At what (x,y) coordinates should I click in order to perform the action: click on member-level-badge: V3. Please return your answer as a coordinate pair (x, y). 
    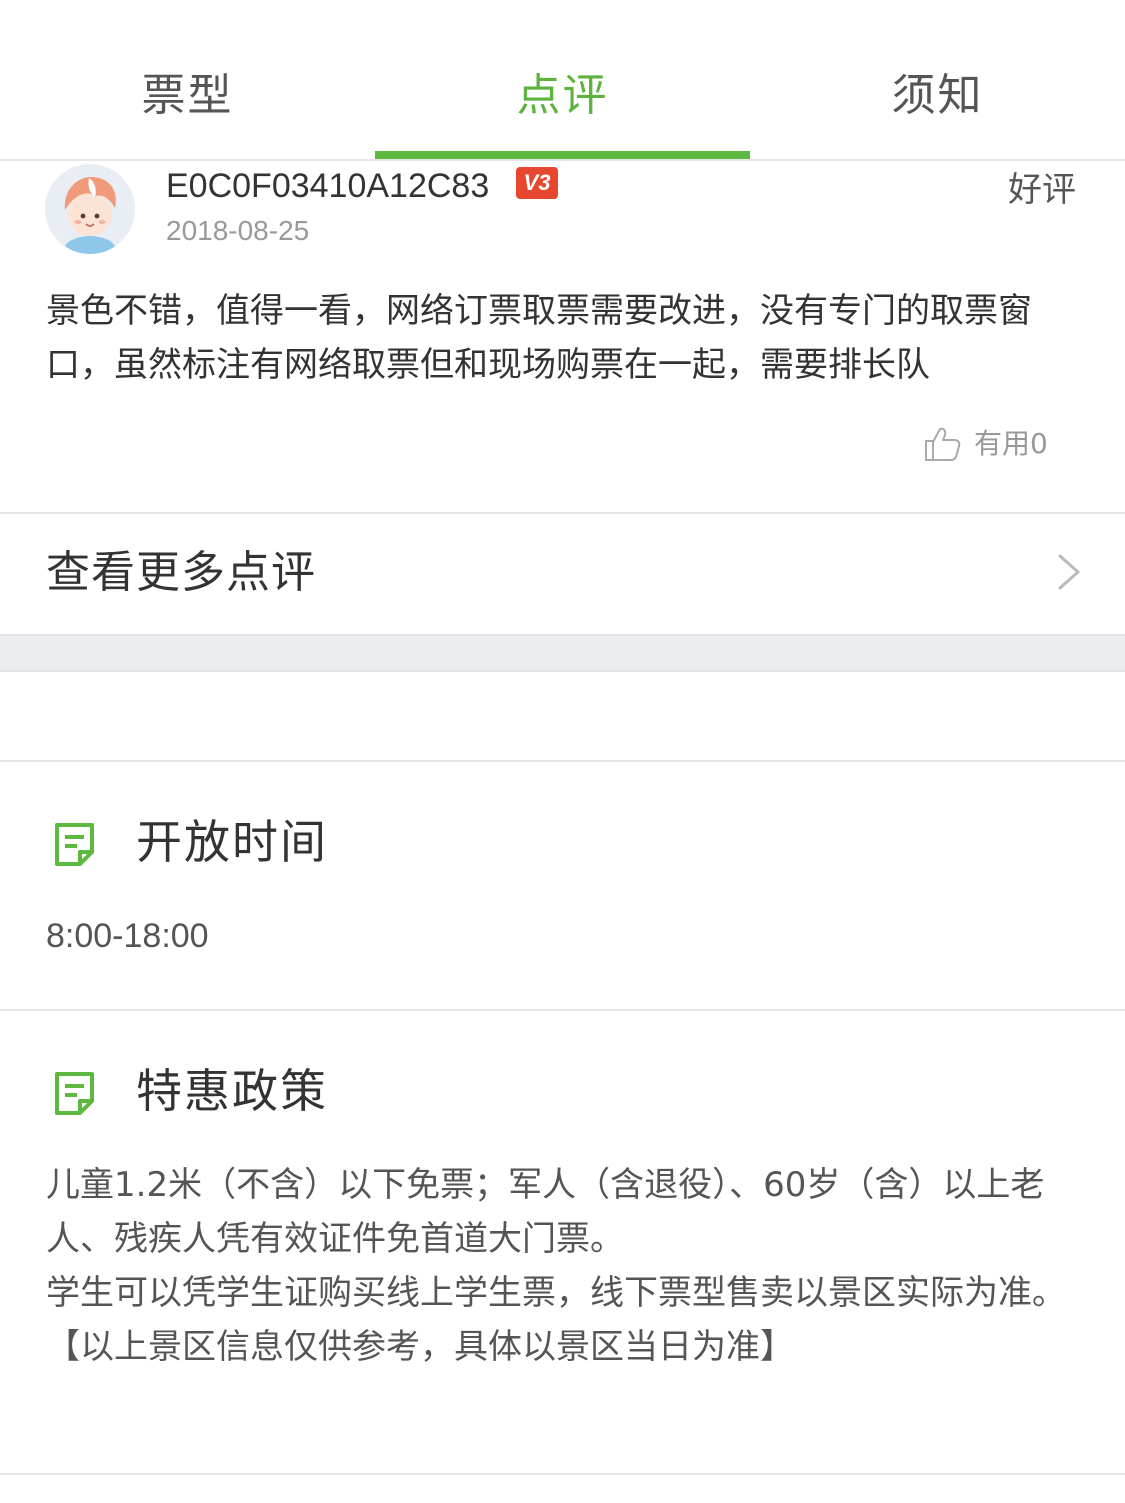
    Looking at the image, I should click on (537, 183).